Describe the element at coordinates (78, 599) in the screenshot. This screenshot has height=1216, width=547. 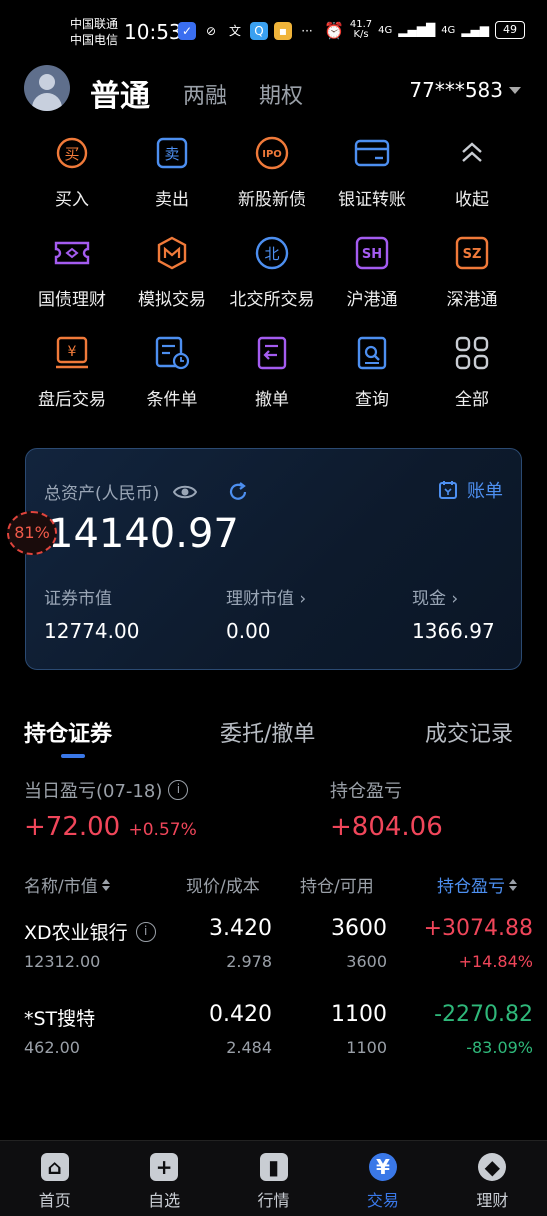
I see `securities-value-label: 证券市值` at that location.